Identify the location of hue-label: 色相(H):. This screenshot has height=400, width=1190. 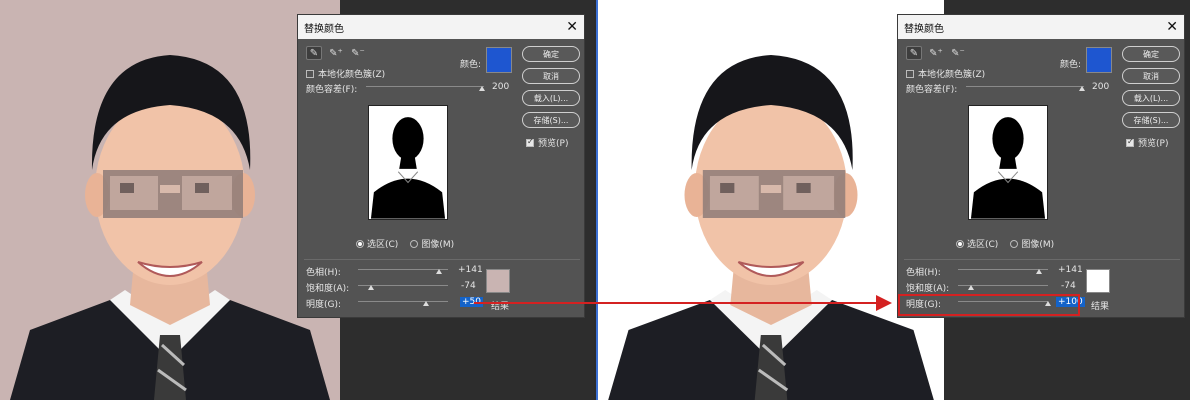
(923, 273).